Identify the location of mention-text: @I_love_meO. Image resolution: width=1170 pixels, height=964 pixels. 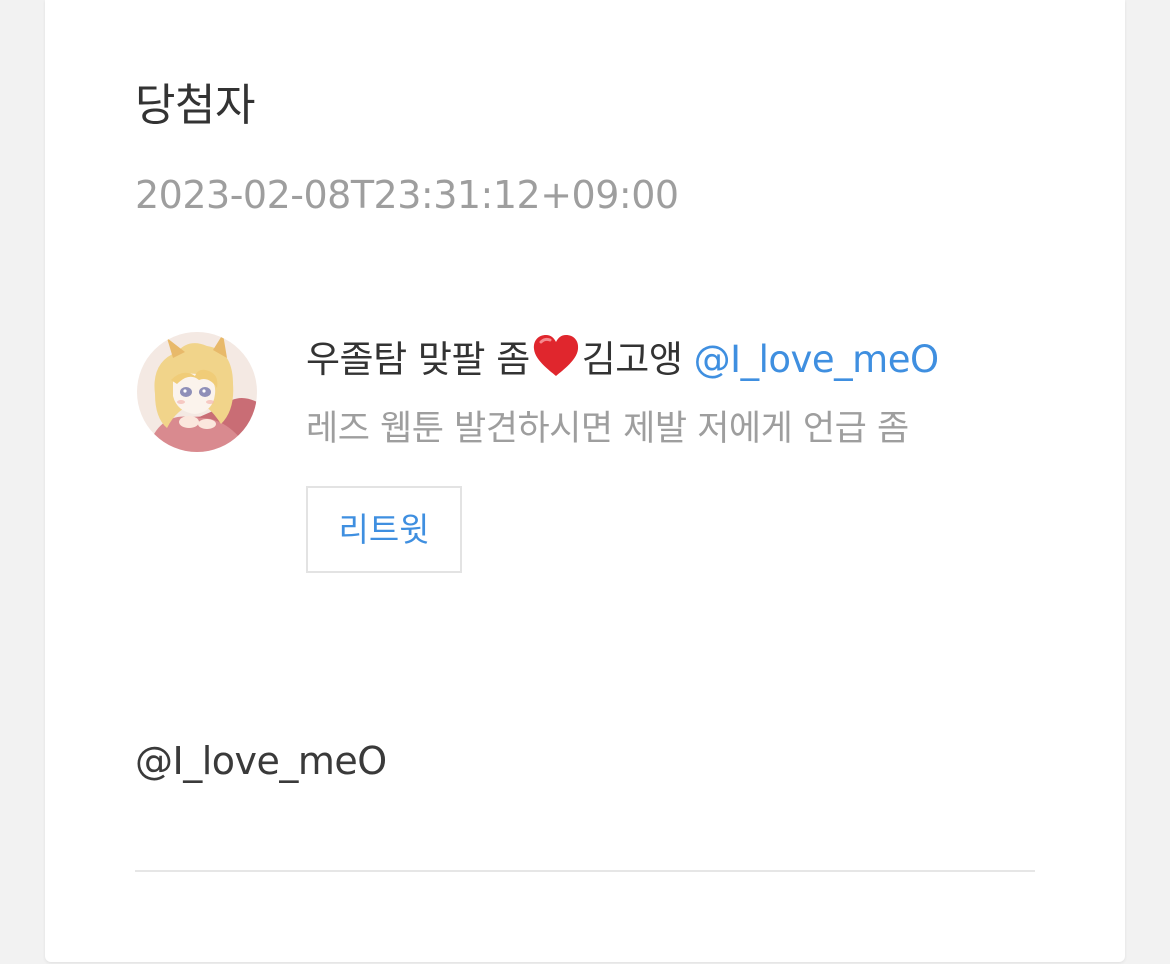
(261, 761).